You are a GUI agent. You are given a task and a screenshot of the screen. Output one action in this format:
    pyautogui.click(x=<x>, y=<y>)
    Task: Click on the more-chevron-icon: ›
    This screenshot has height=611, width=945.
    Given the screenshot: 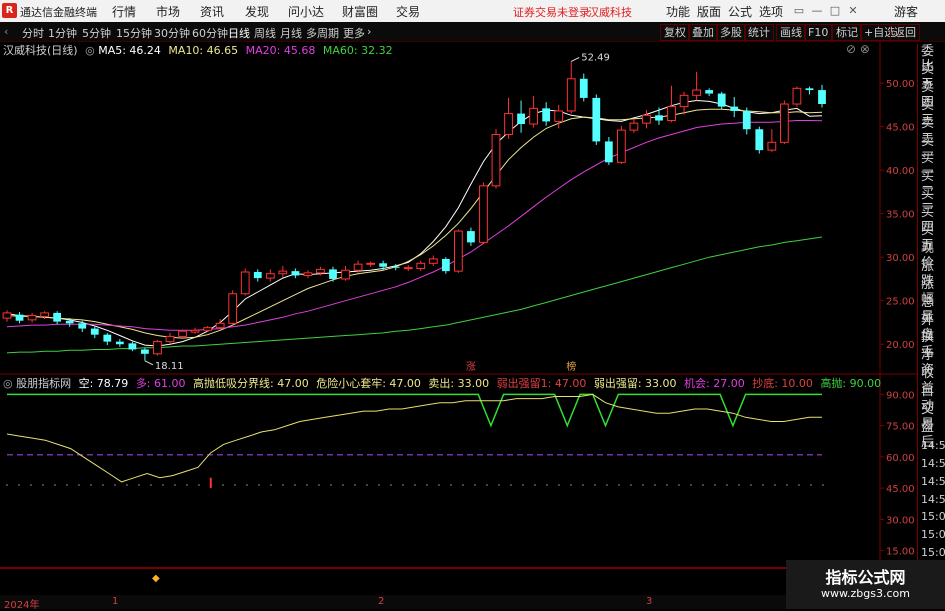 What is the action you would take?
    pyautogui.click(x=369, y=31)
    